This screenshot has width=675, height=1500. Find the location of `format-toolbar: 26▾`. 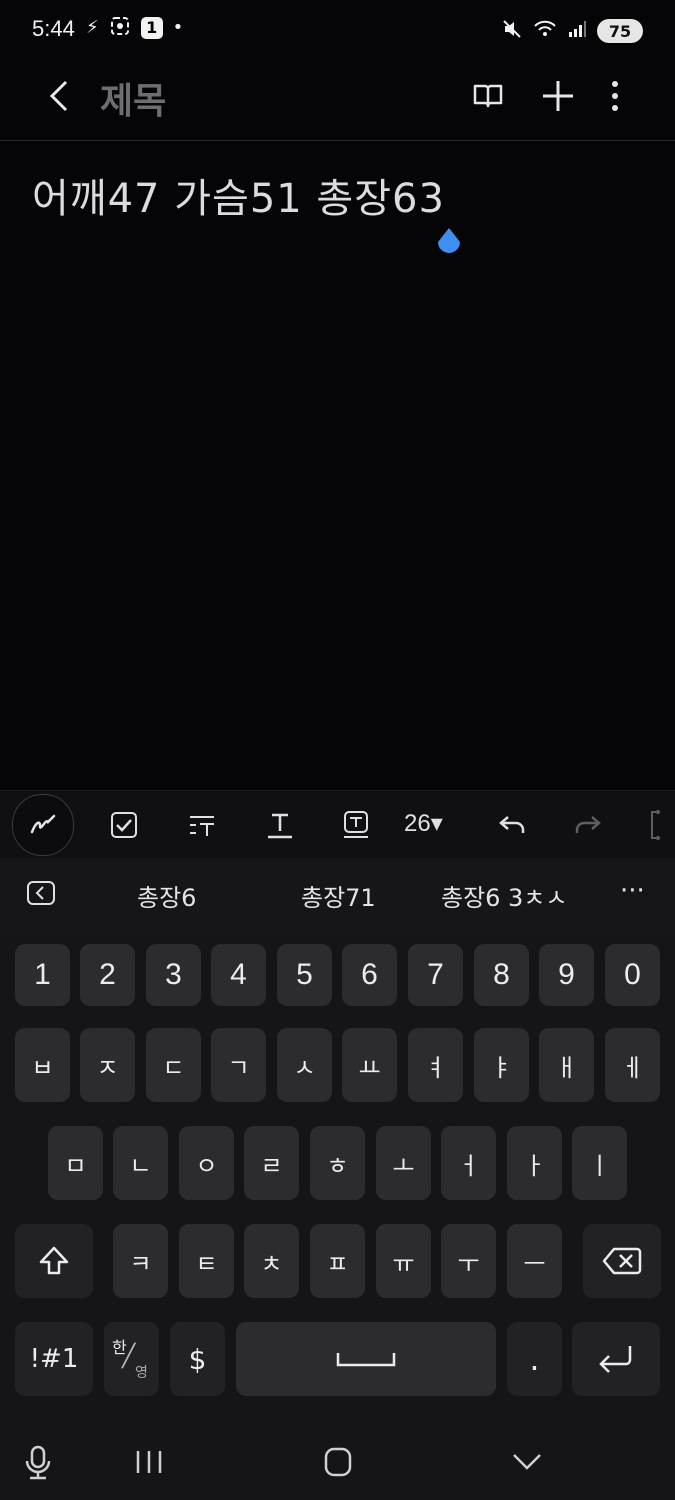

format-toolbar: 26▾ is located at coordinates (337, 824).